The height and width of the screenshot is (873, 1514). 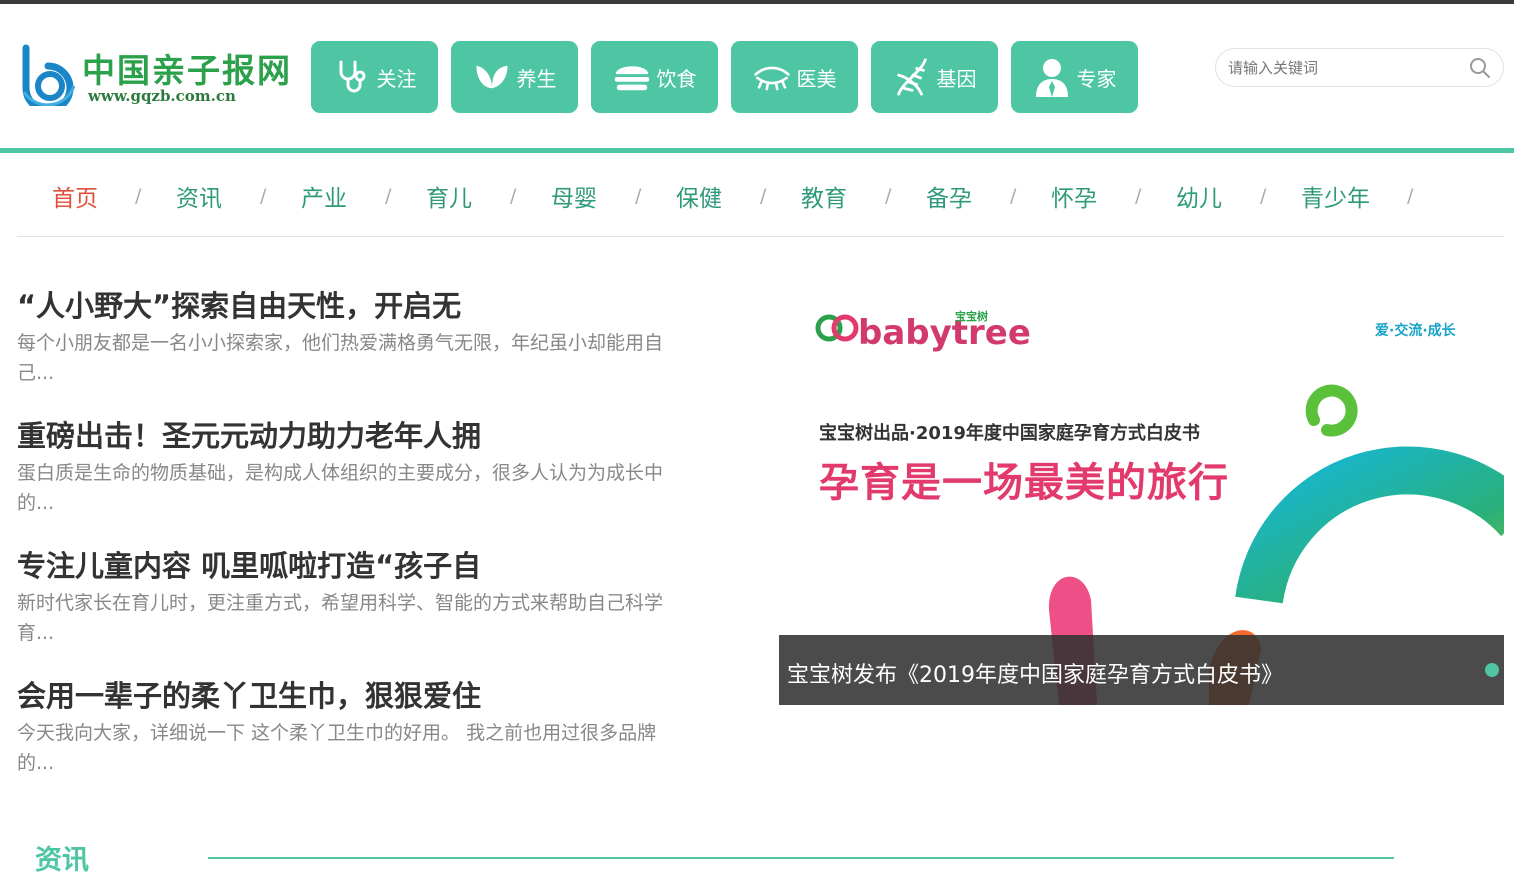 What do you see at coordinates (574, 196) in the screenshot?
I see `nav-item-mother-baby: 母婴` at bounding box center [574, 196].